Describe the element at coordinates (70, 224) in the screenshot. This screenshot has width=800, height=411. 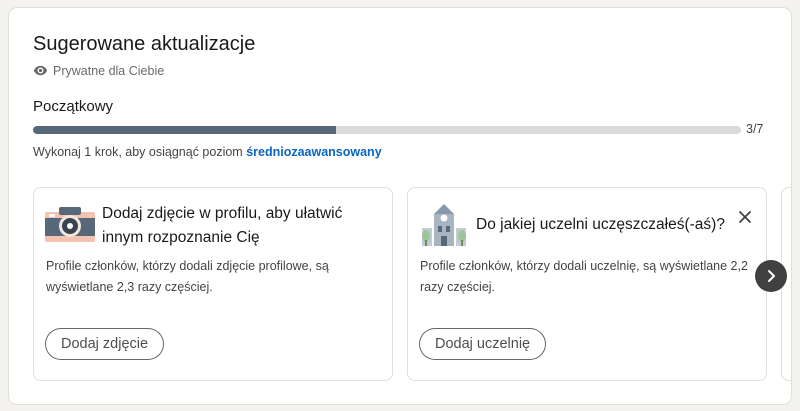
I see `camera-icon` at that location.